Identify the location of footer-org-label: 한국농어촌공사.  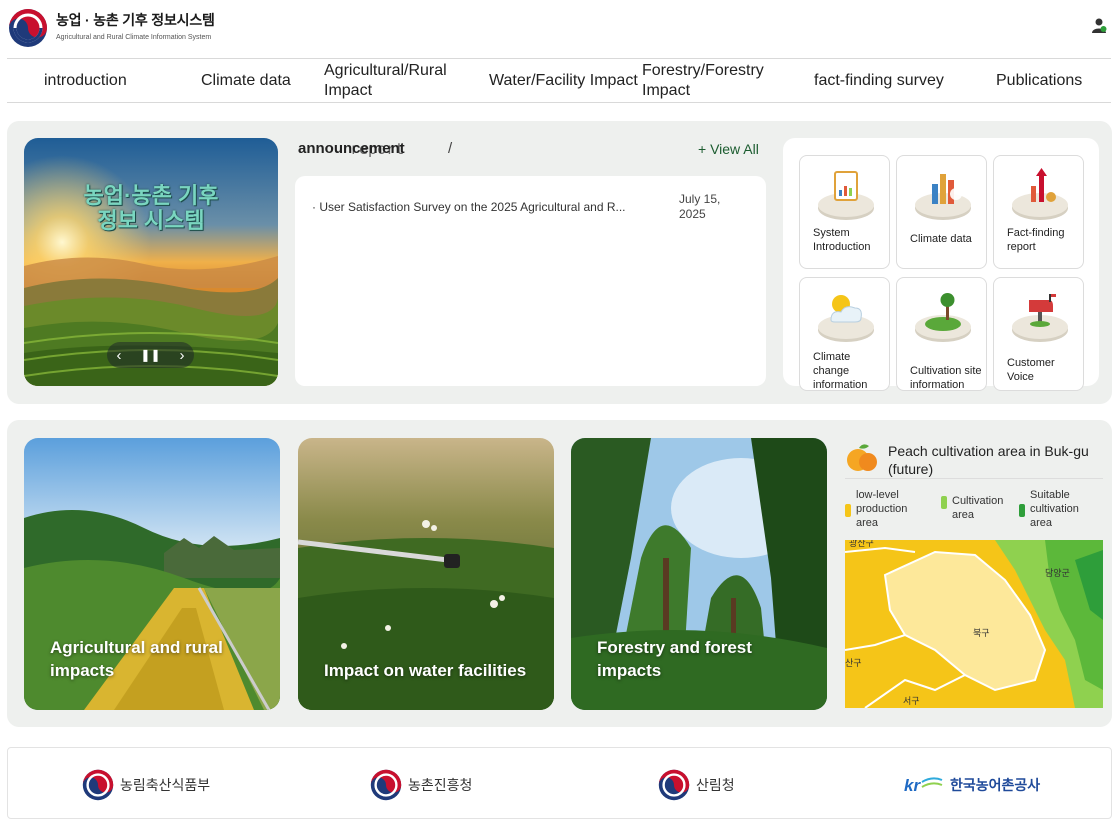
(995, 785).